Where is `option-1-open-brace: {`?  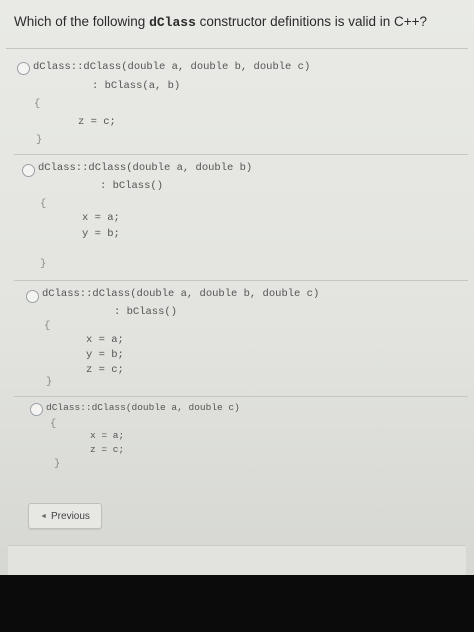 option-1-open-brace: { is located at coordinates (37, 104).